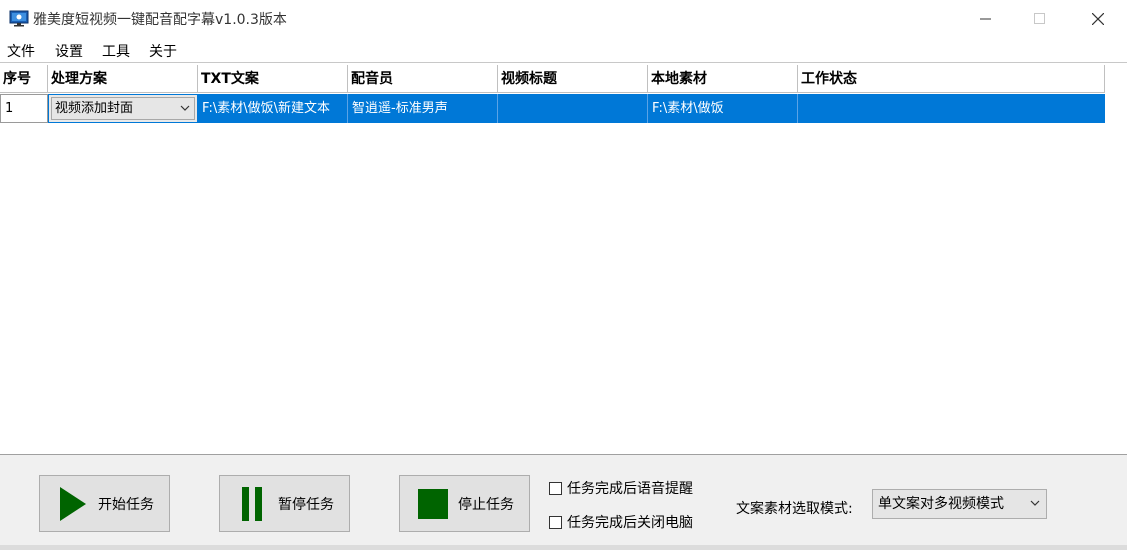 The width and height of the screenshot is (1127, 550). Describe the element at coordinates (986, 19) in the screenshot. I see `minimize-button` at that location.